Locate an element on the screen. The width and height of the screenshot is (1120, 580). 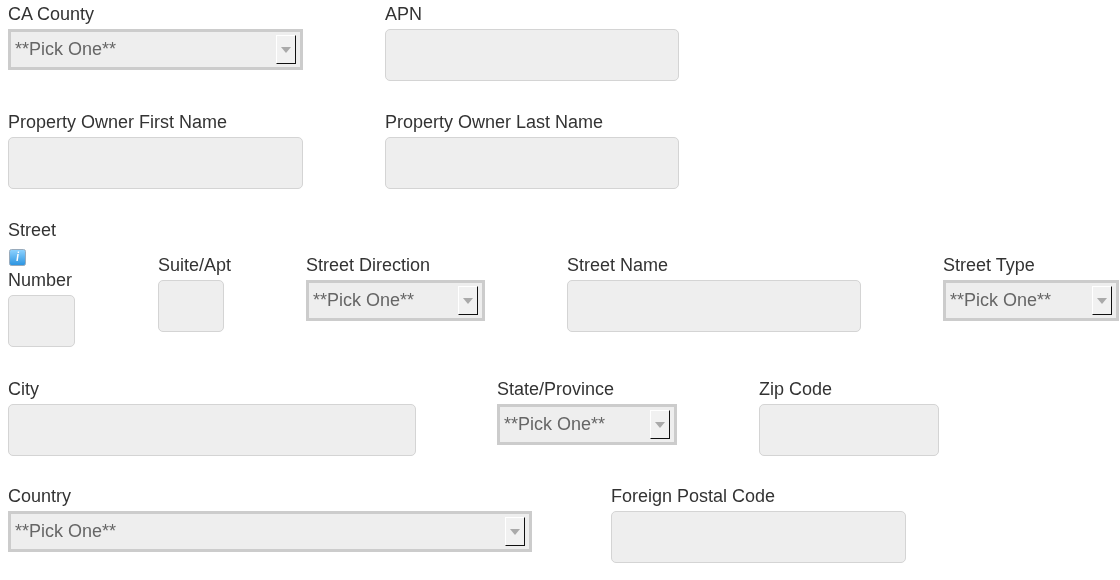
field-label: Property Owner Last Name is located at coordinates (494, 122).